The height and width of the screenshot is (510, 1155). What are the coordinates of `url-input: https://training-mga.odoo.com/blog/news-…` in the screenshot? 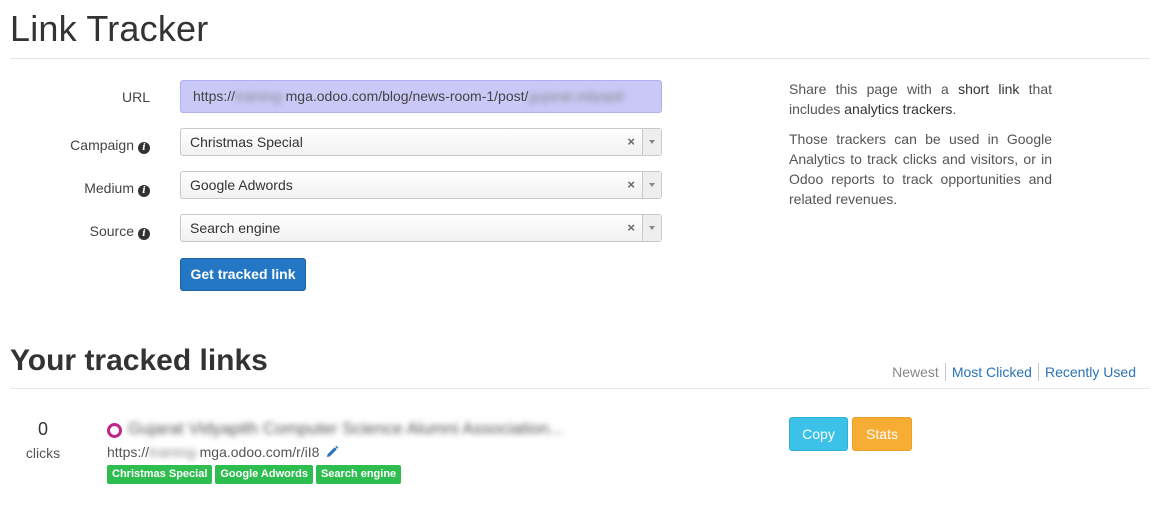 It's located at (421, 96).